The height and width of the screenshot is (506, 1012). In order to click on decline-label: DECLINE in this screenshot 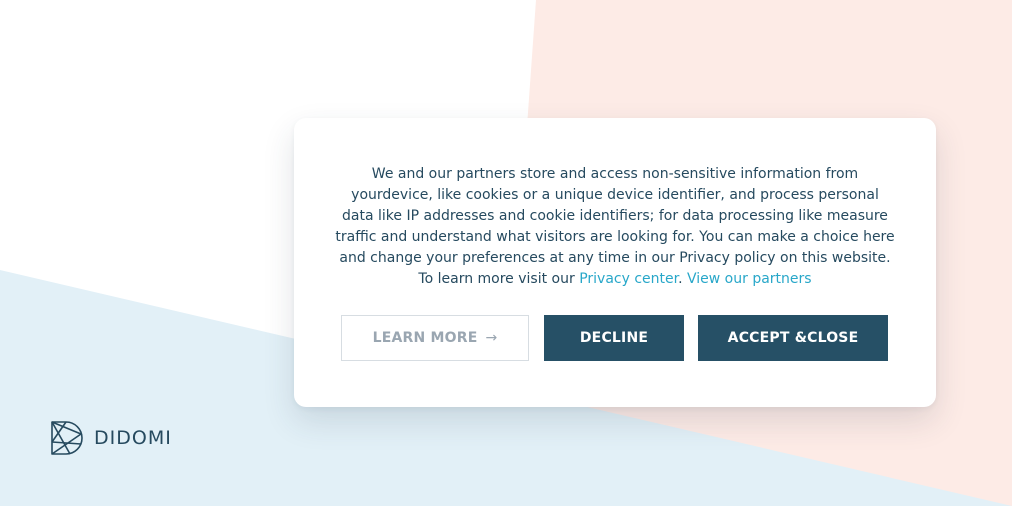, I will do `click(614, 338)`.